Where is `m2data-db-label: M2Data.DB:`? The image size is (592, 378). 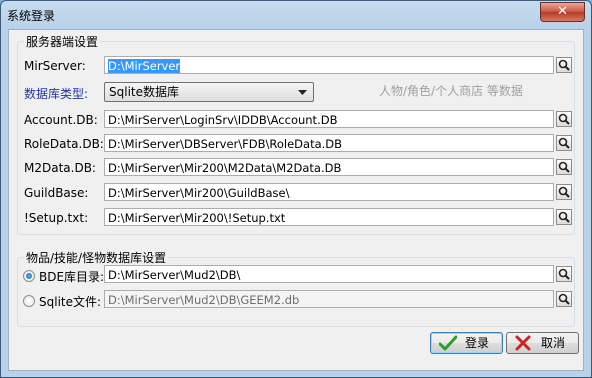
m2data-db-label: M2Data.DB: is located at coordinates (60, 168).